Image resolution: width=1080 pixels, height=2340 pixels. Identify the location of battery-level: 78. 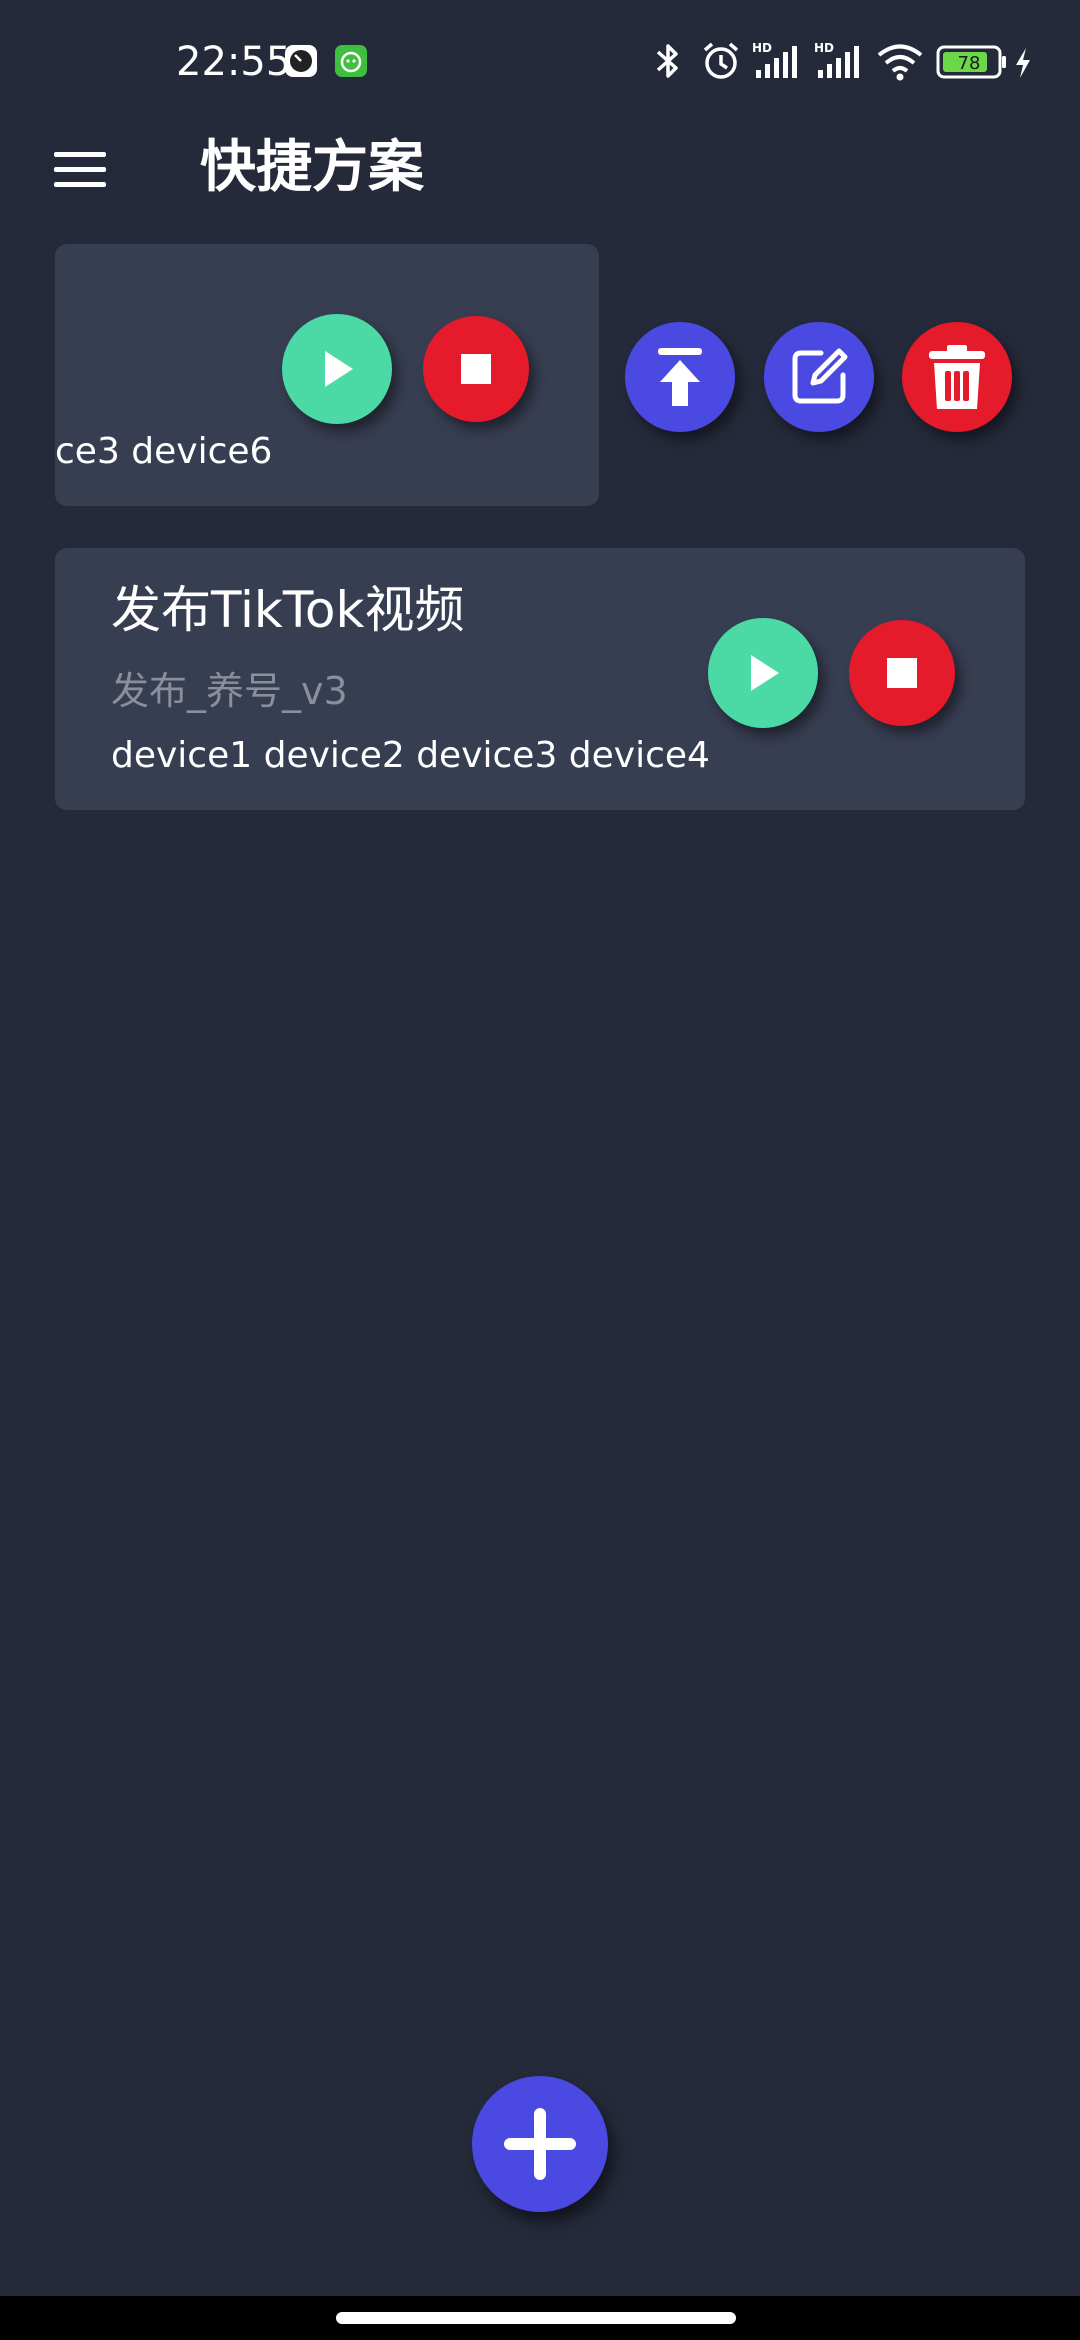
(969, 63).